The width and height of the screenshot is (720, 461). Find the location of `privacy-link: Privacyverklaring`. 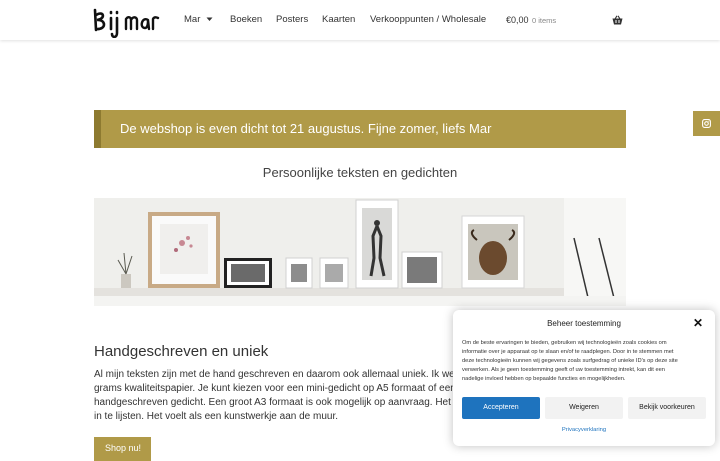

privacy-link: Privacyverklaring is located at coordinates (584, 430).